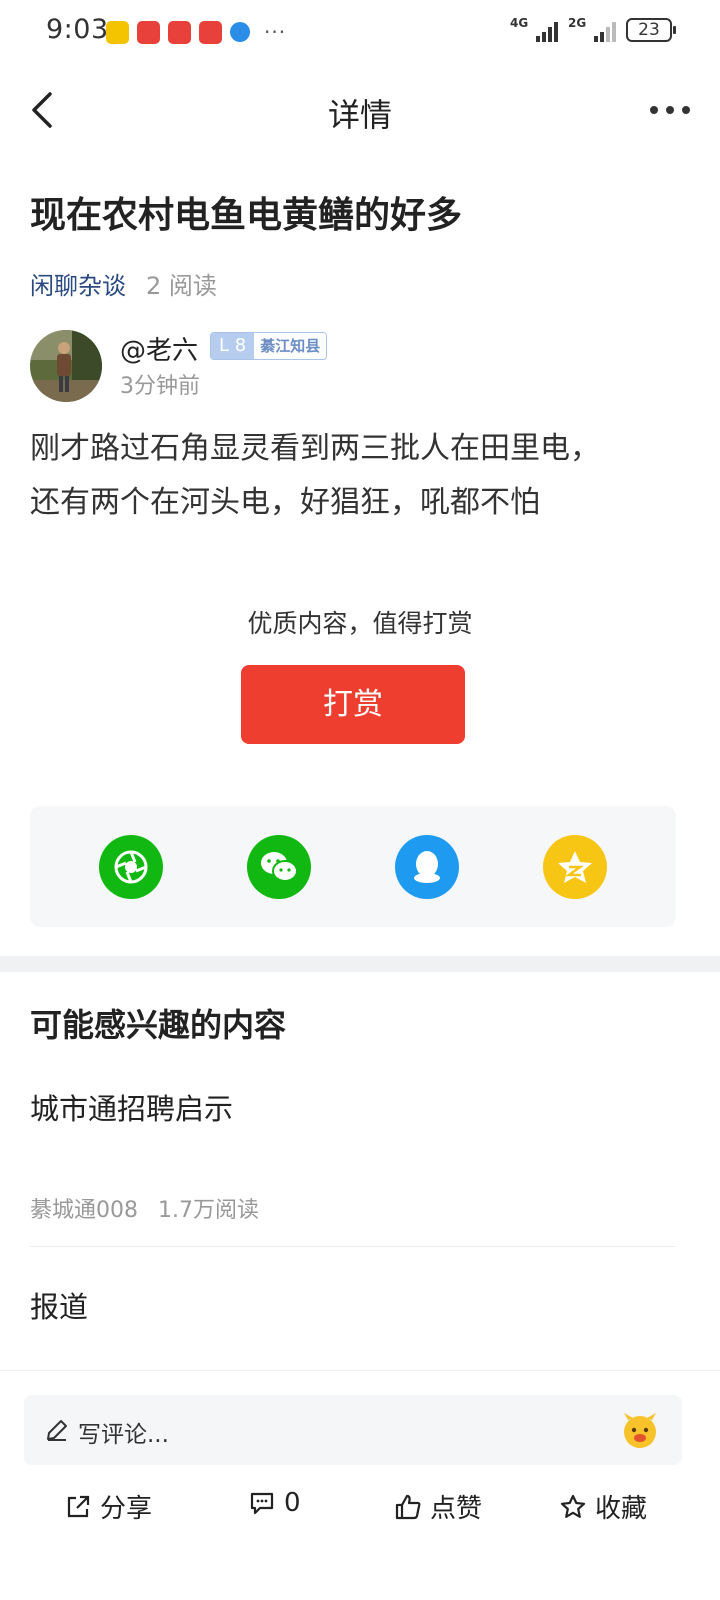 This screenshot has height=1600, width=720. I want to click on moments-icon, so click(131, 867).